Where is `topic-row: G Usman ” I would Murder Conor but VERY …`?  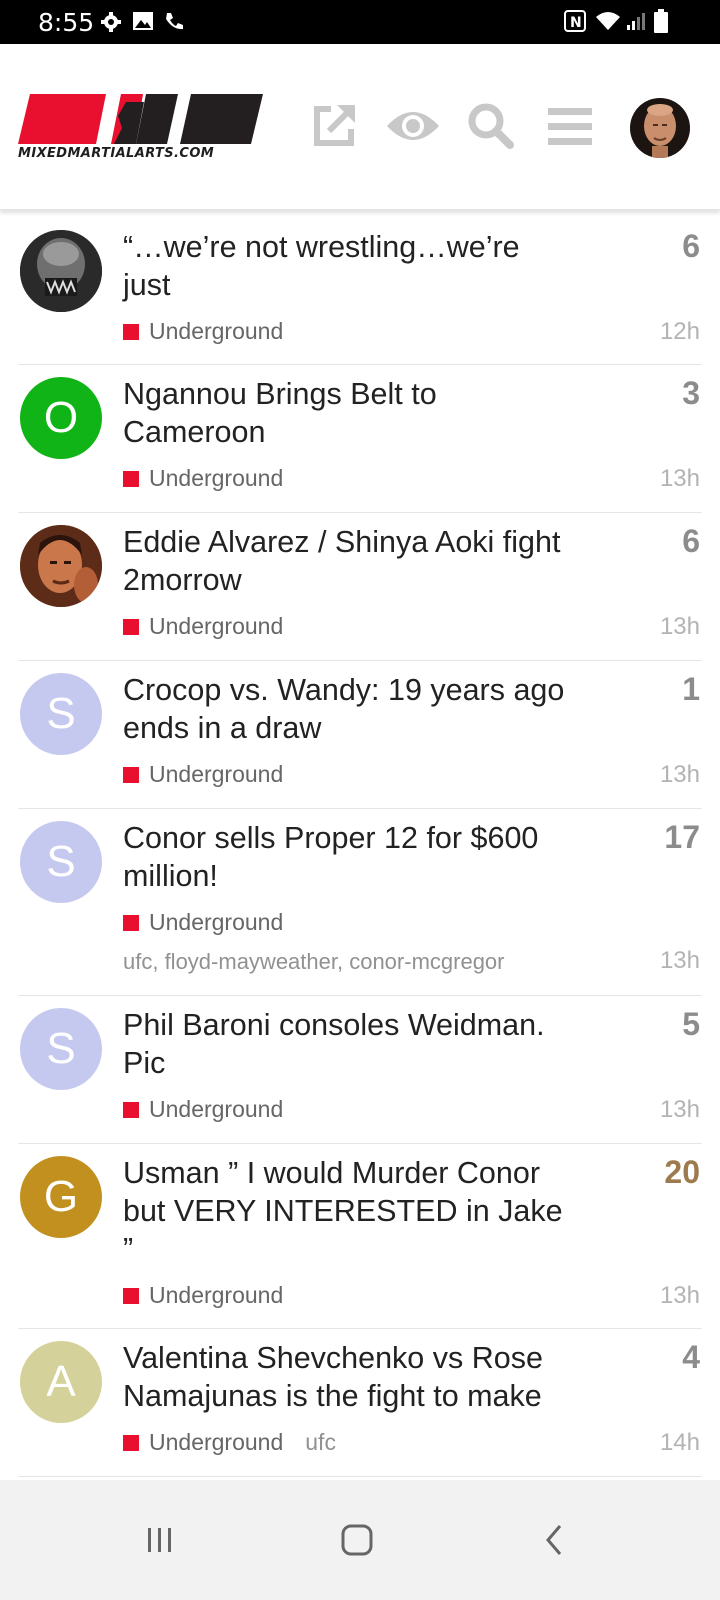 topic-row: G Usman ” I would Murder Conor but VERY … is located at coordinates (360, 1236).